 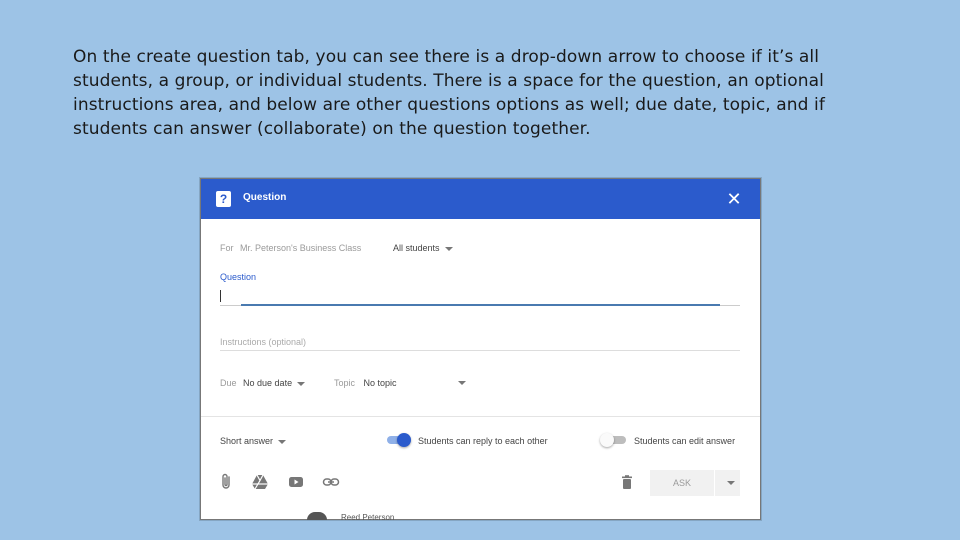 I want to click on question-label: Question, so click(x=238, y=277).